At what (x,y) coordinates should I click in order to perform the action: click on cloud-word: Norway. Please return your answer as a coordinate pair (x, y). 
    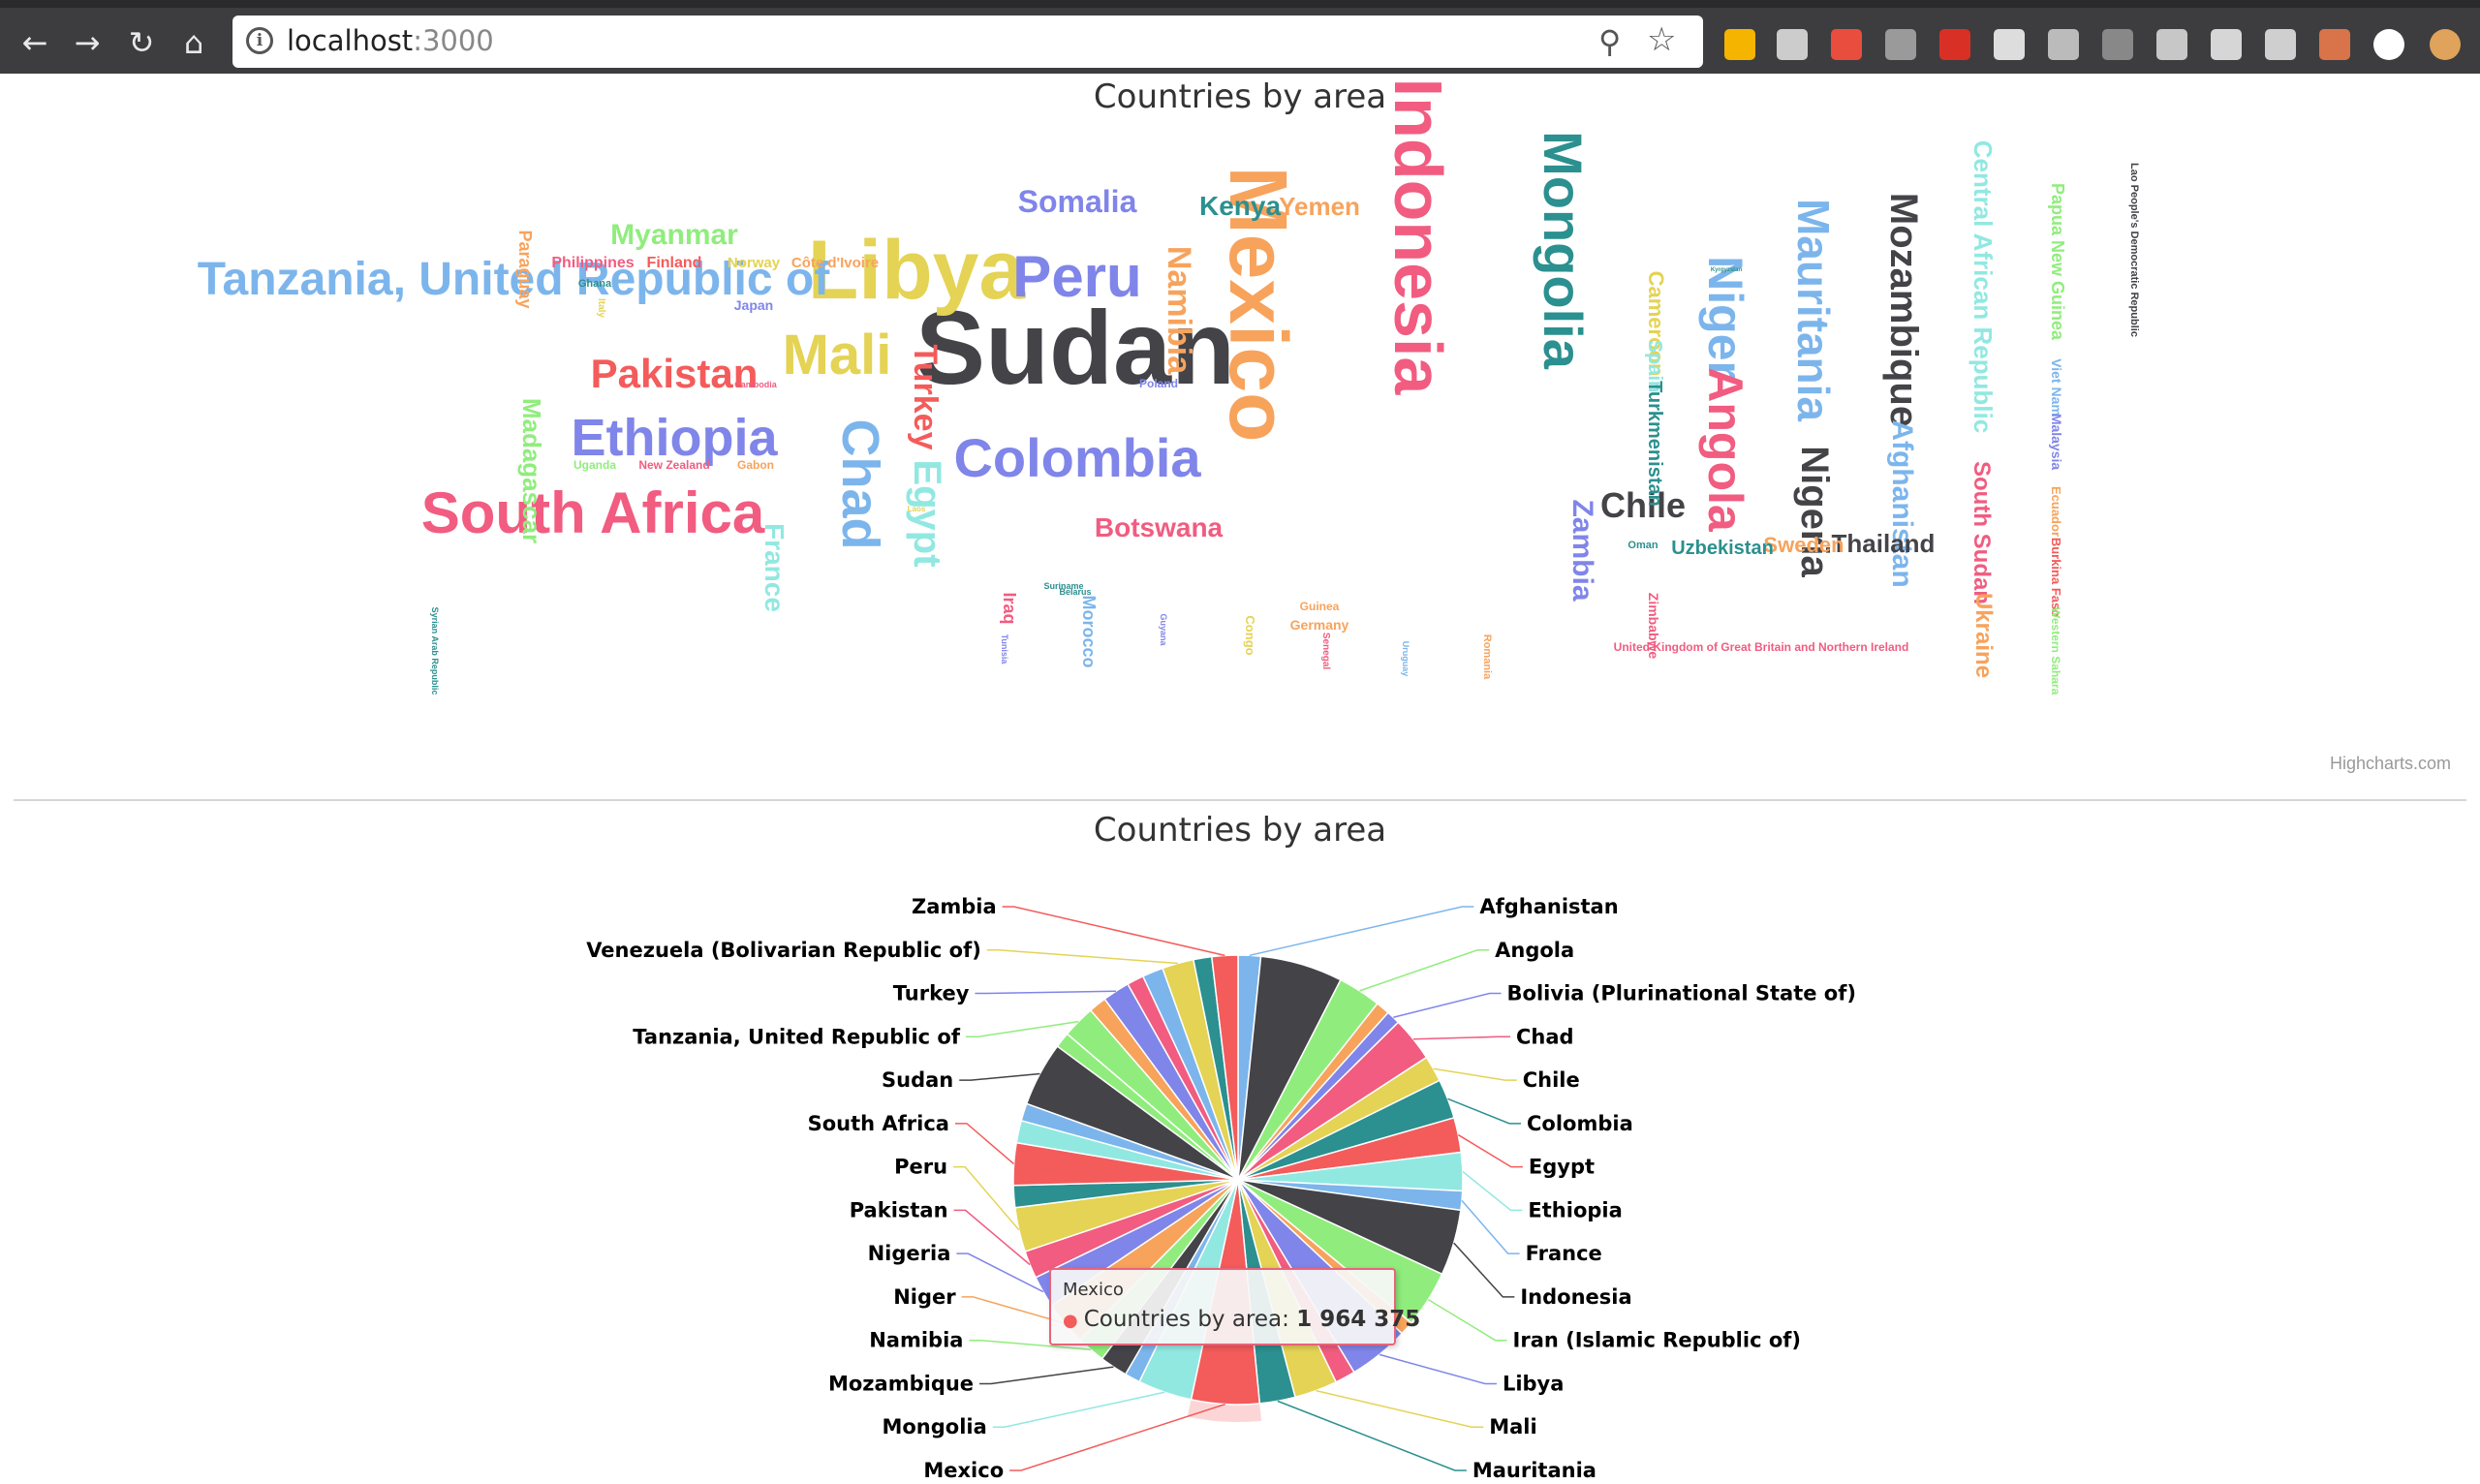
    Looking at the image, I should click on (754, 263).